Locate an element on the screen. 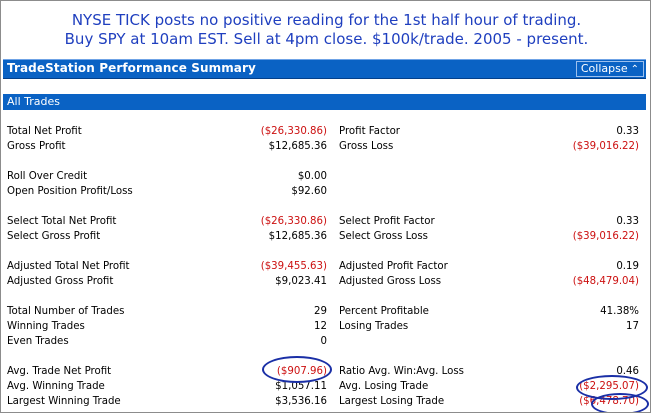 This screenshot has height=413, width=651. stat-label: Select Gross Loss is located at coordinates (383, 236).